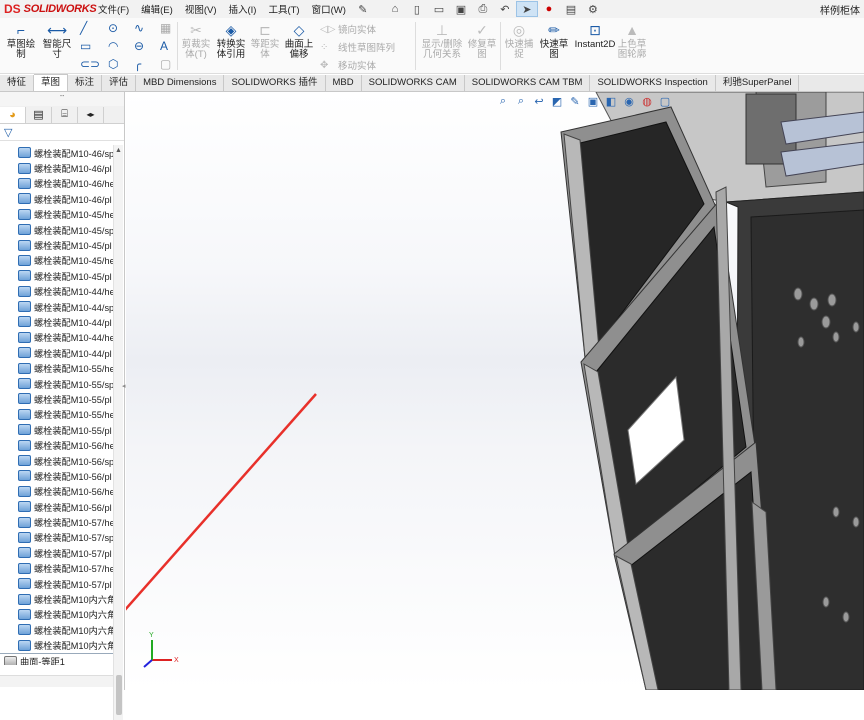 The height and width of the screenshot is (720, 864). Describe the element at coordinates (119, 695) in the screenshot. I see `scrollbar-thumb` at that location.